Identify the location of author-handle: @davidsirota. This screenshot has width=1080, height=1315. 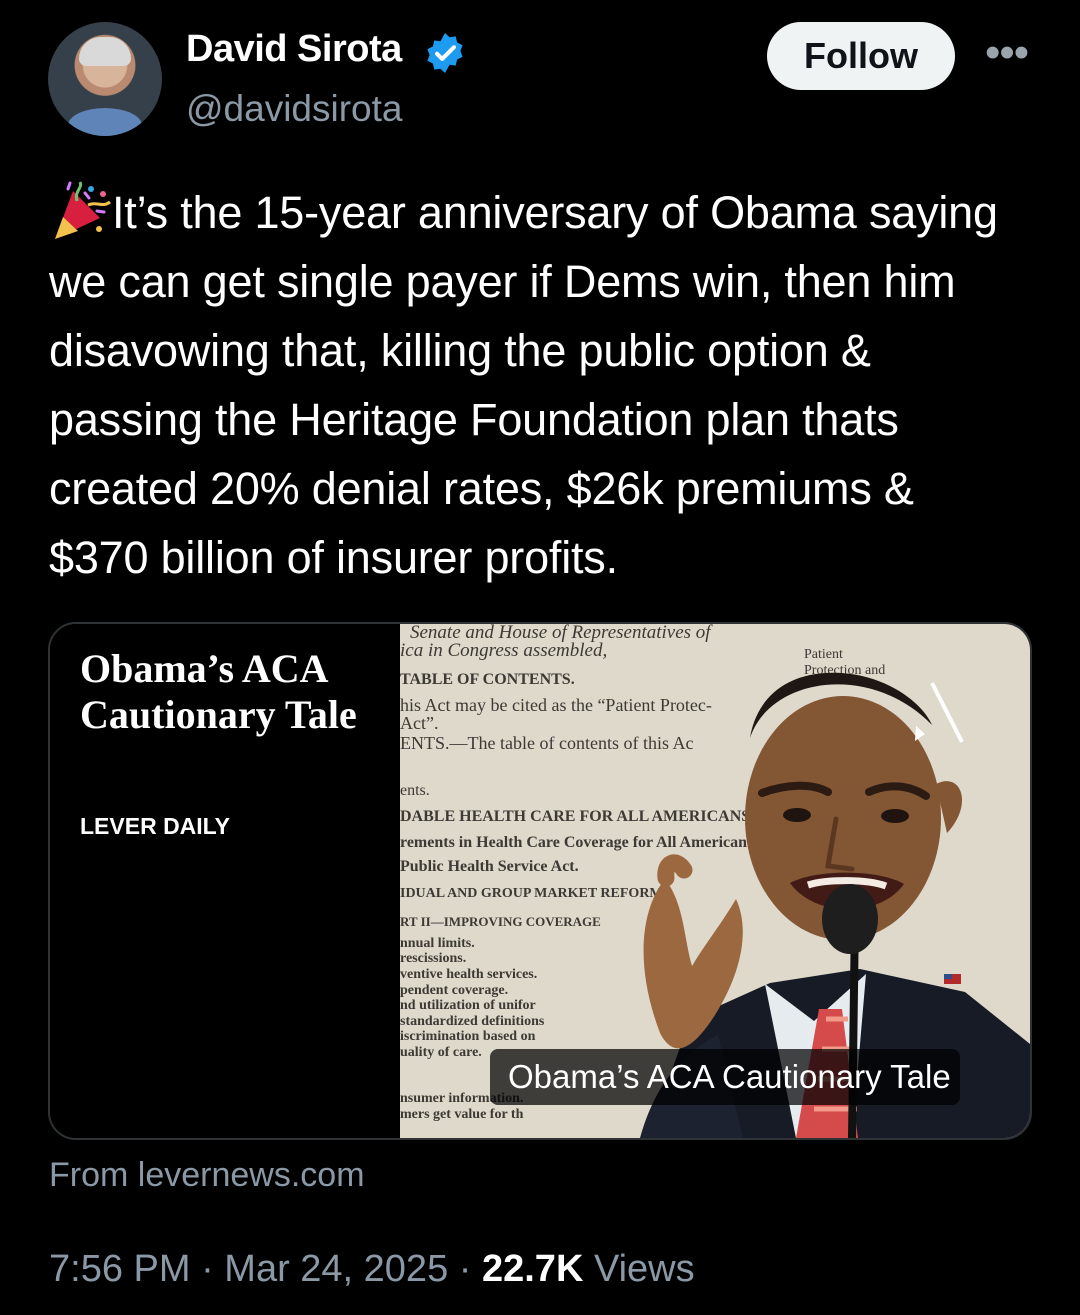
(294, 109).